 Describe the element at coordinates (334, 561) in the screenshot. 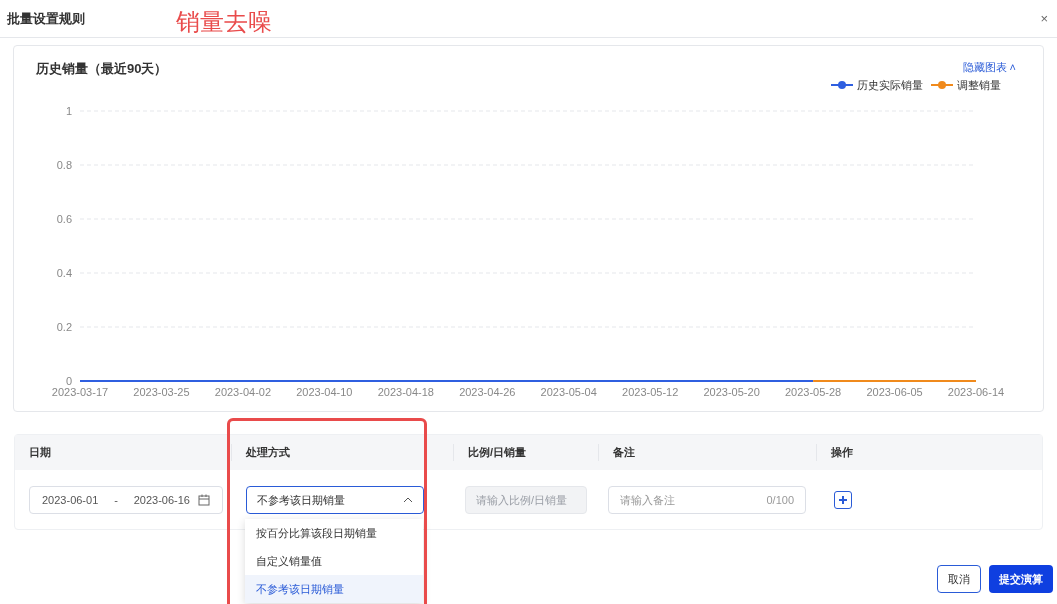

I see `dropdown-option: 自定义销量值` at that location.